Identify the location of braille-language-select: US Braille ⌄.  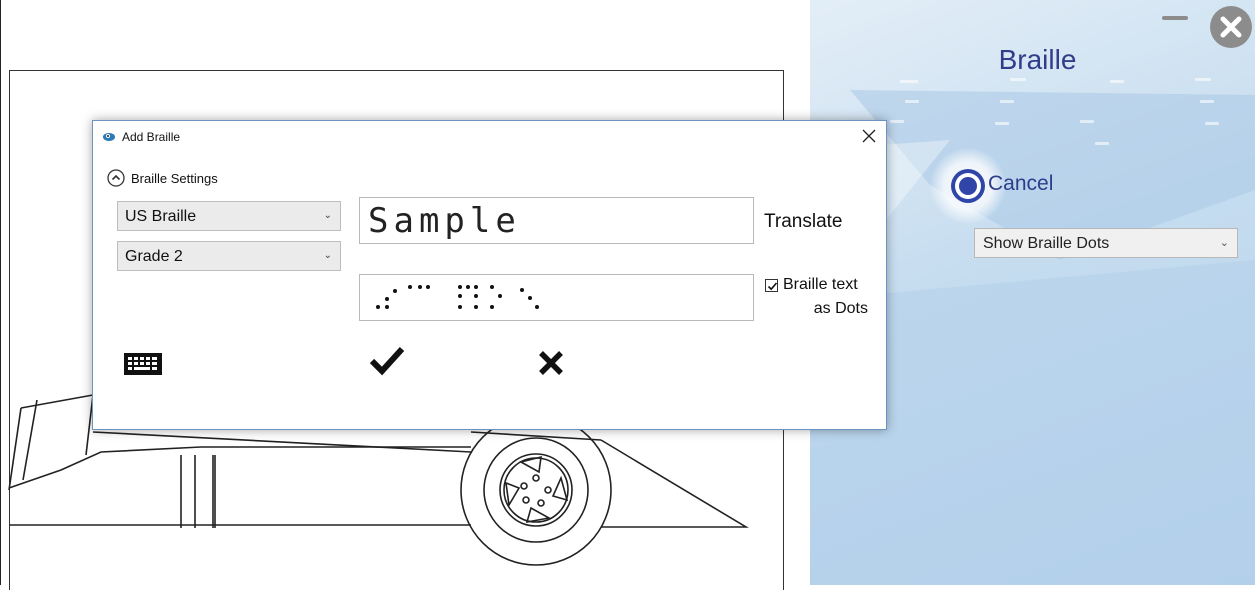
(229, 216).